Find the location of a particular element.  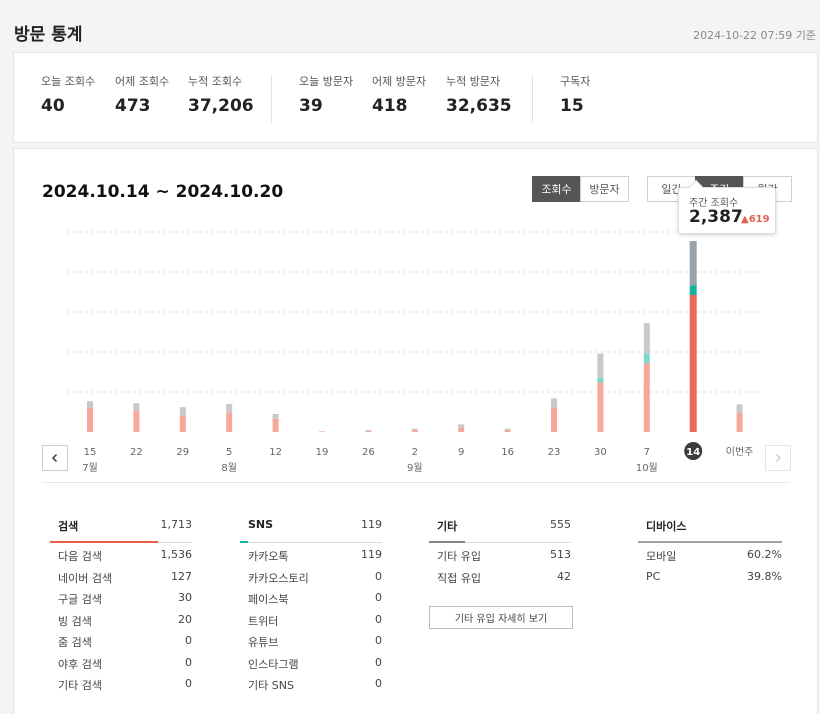

stat-total-views: 누적 조회수 37,206 is located at coordinates (221, 94).